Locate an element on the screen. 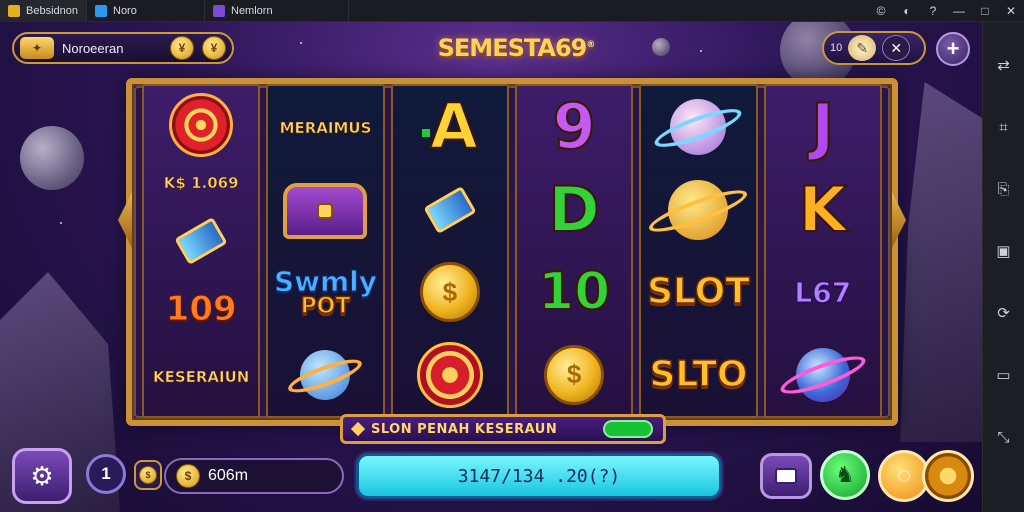 The width and height of the screenshot is (1024, 512). reel-5: SLOT SLTO is located at coordinates (698, 251).